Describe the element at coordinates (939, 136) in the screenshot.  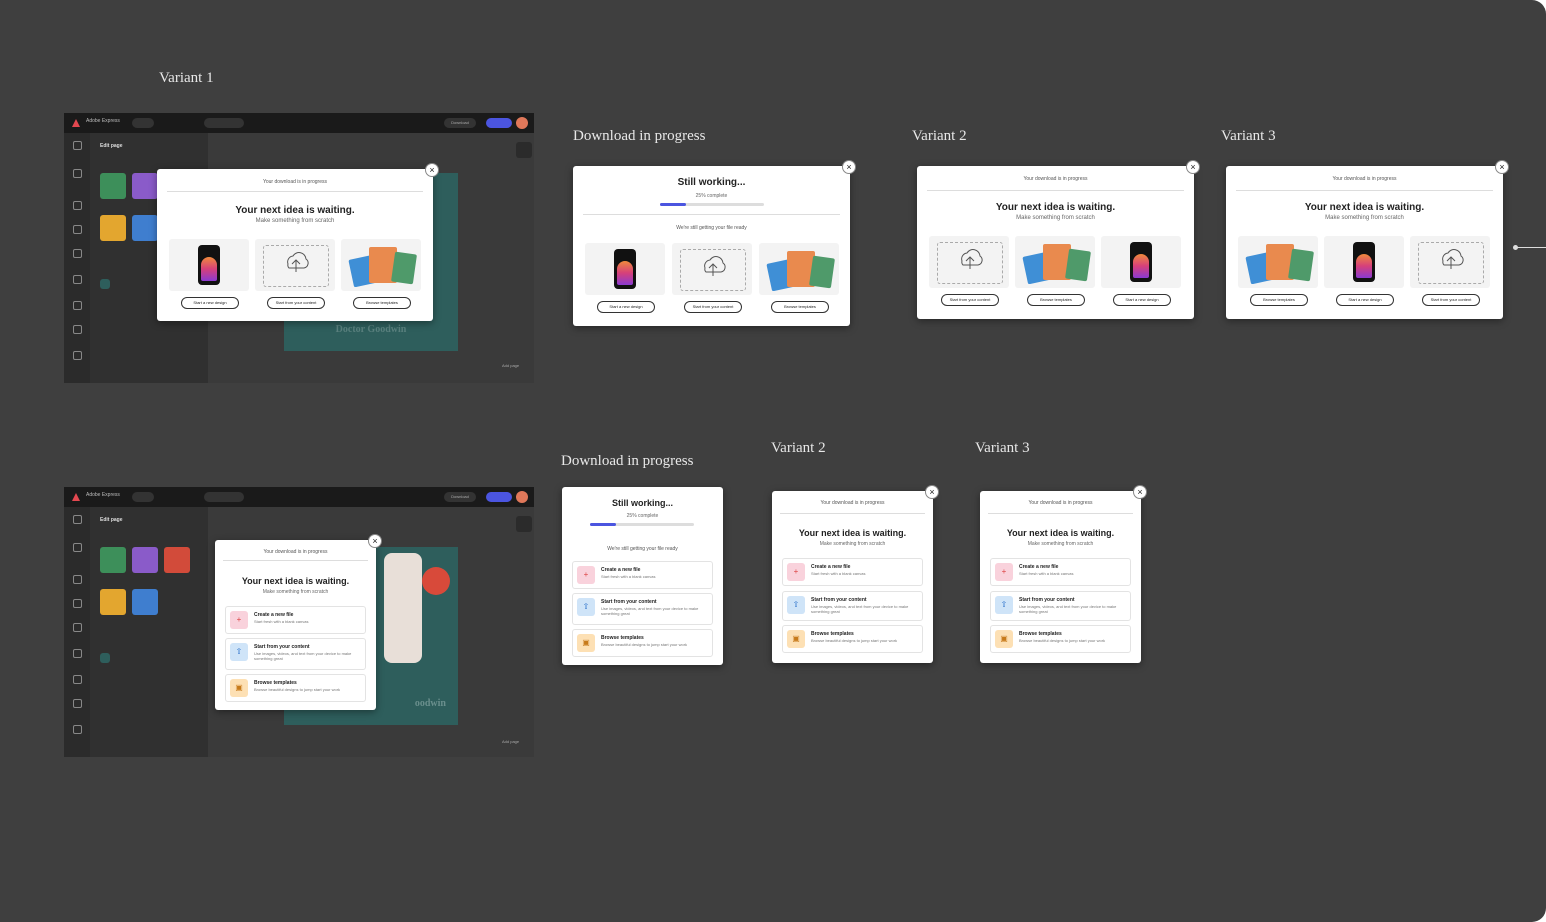
I see `label-variant-2-top: Variant 2` at that location.